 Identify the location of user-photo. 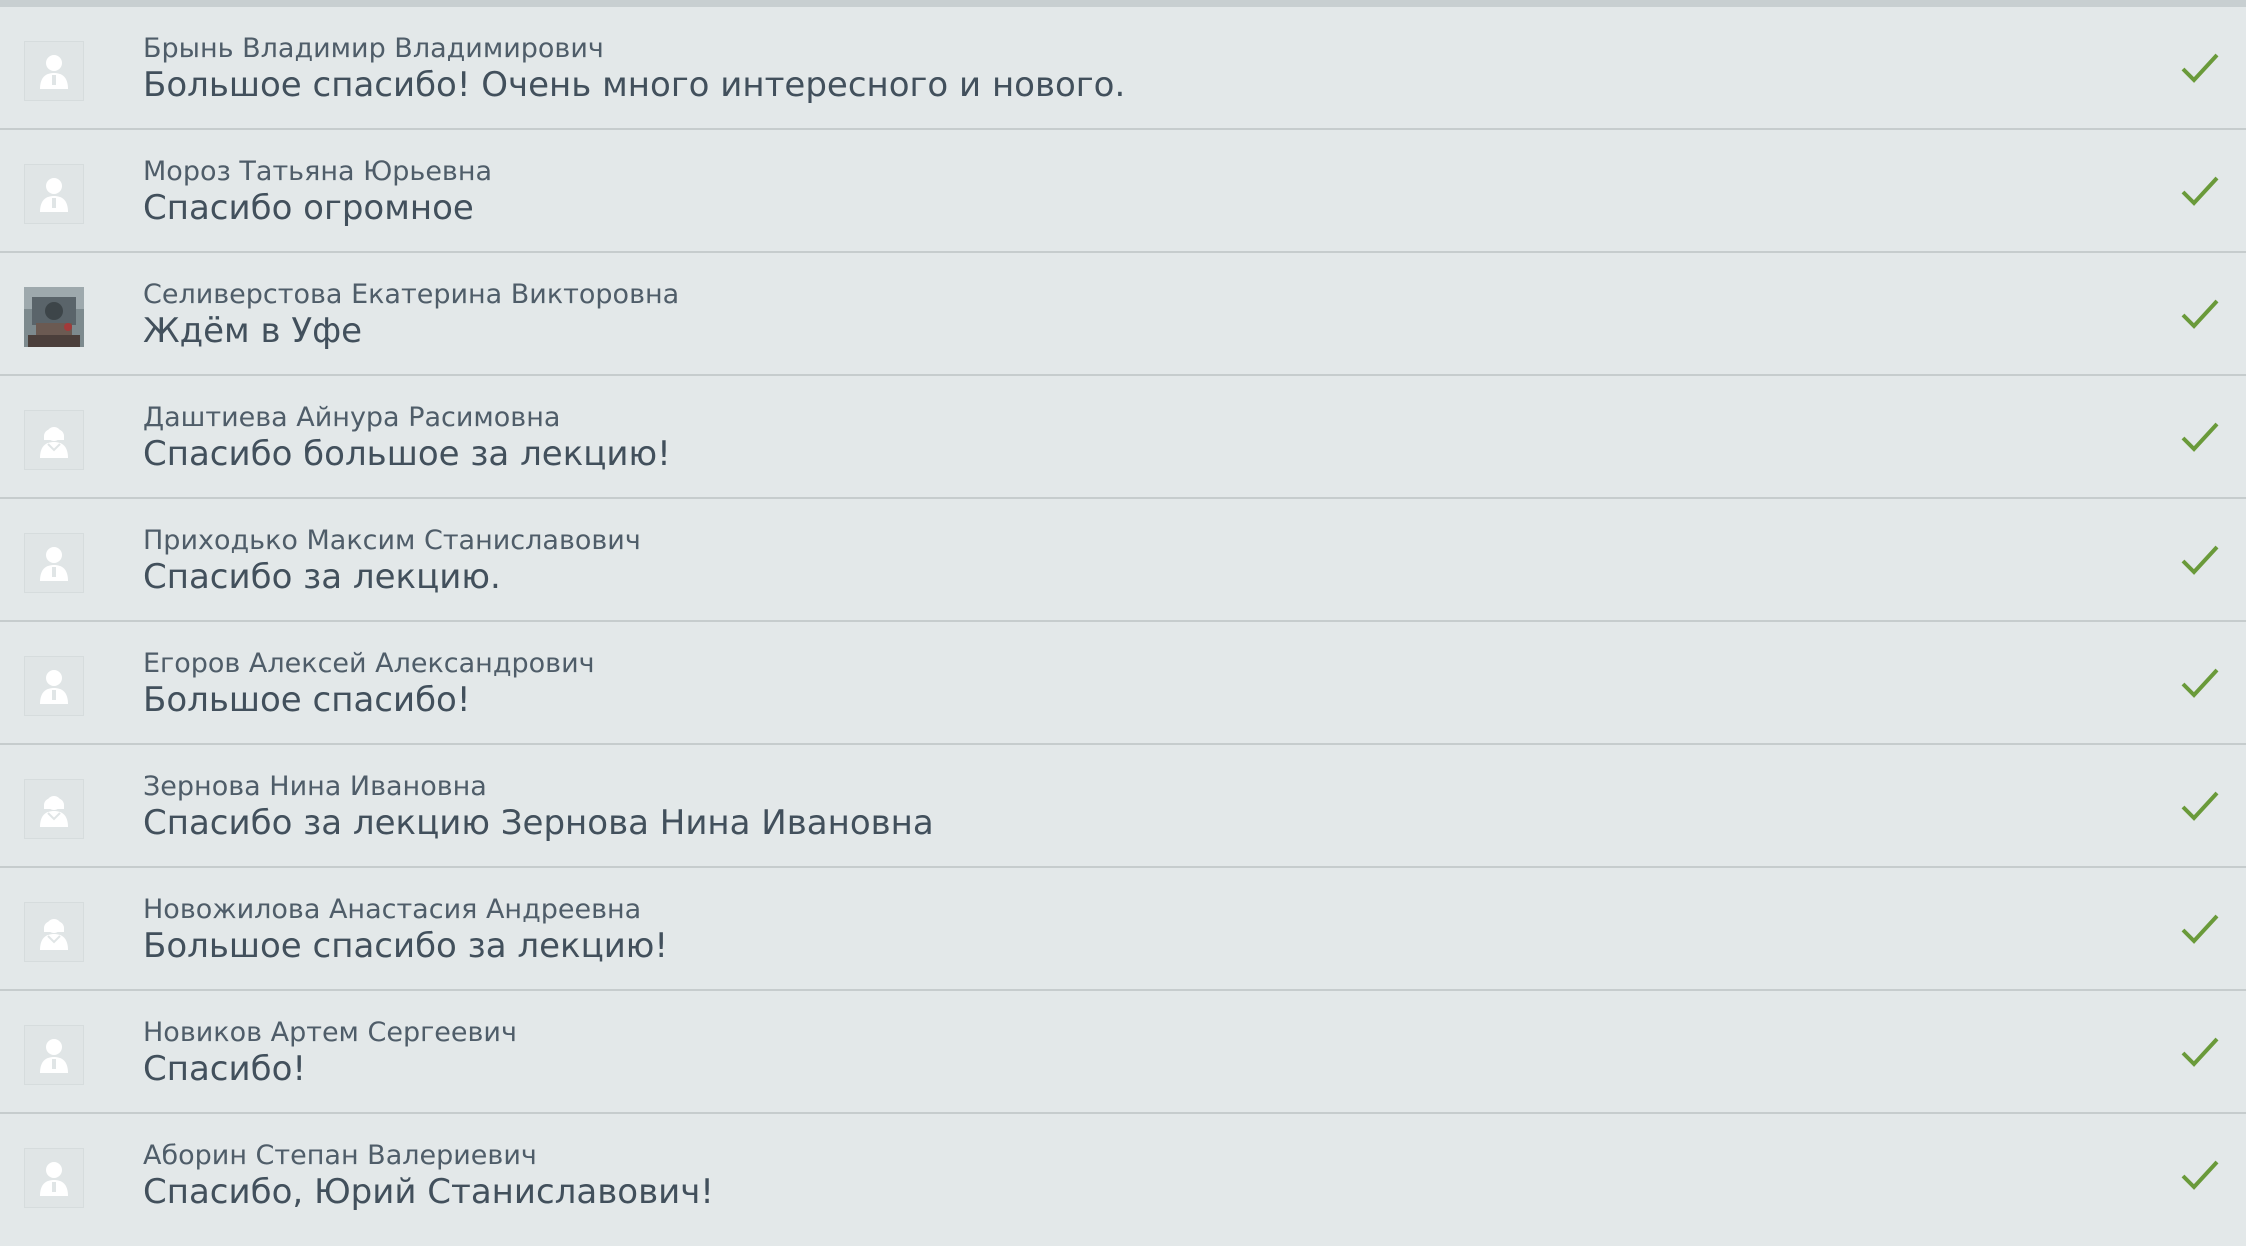
(54, 317).